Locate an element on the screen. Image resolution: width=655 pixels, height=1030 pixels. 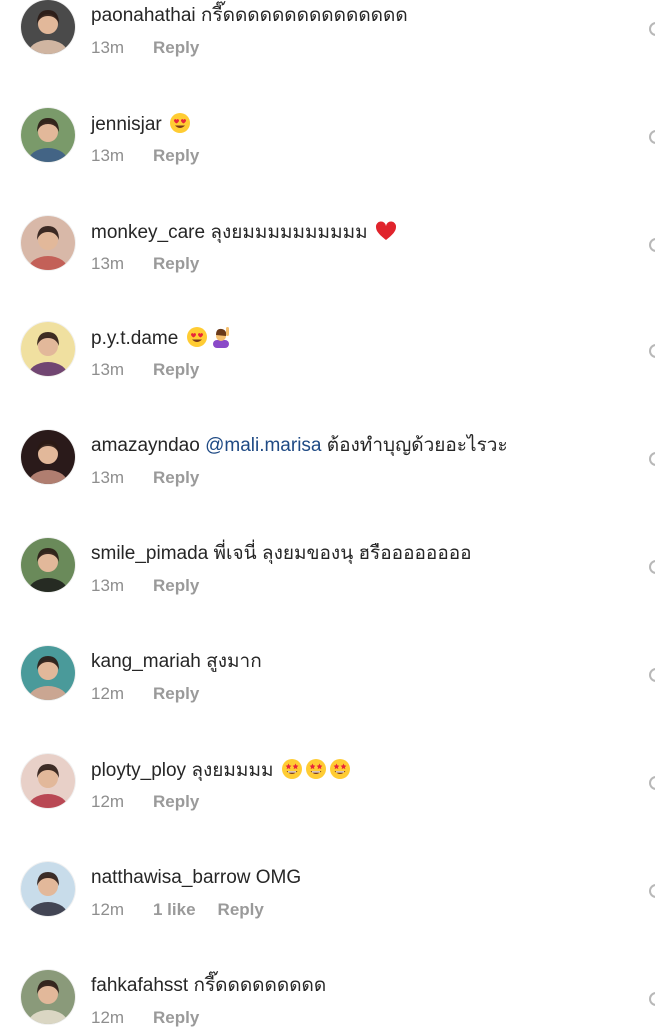
comment-row: p.y.t.dame 13m Reply is located at coordinates (327, 352).